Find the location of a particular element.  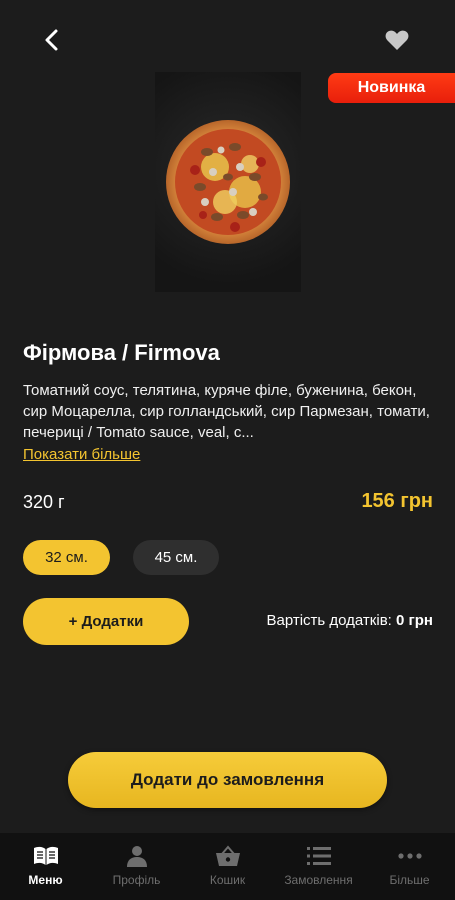

heart-icon is located at coordinates (397, 40).